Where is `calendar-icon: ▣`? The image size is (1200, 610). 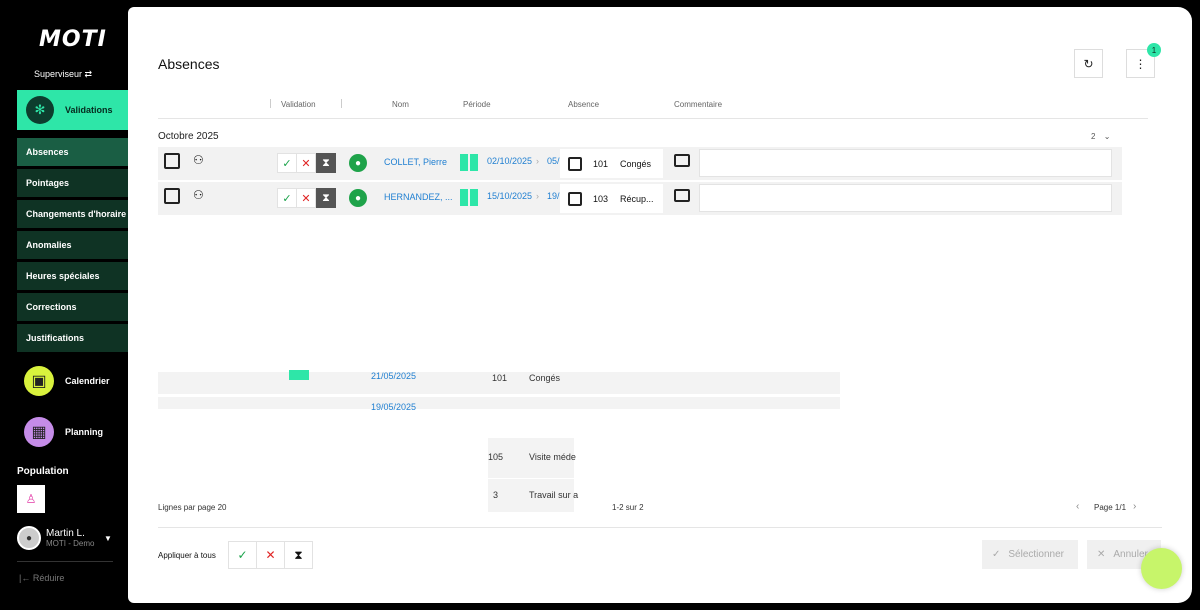 calendar-icon: ▣ is located at coordinates (39, 381).